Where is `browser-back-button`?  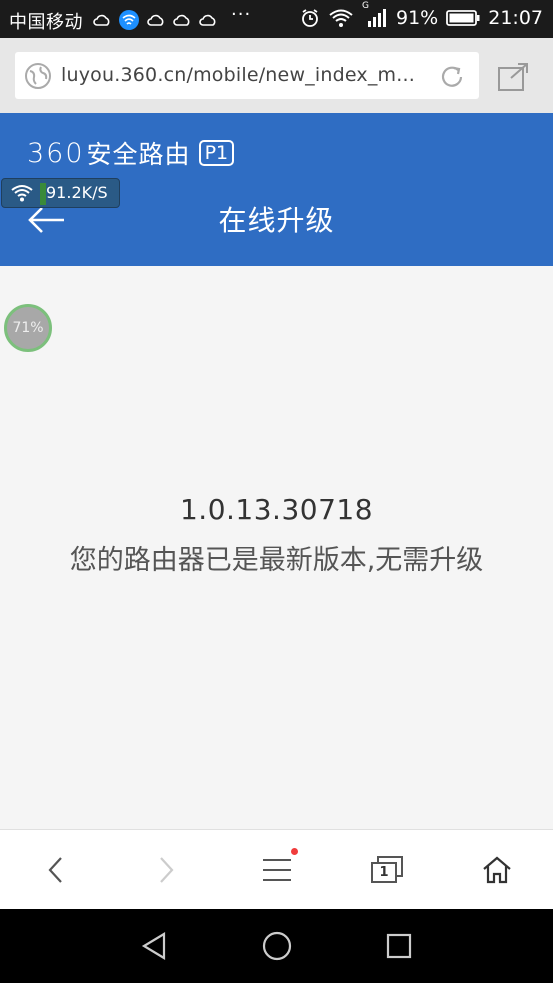 browser-back-button is located at coordinates (56, 870).